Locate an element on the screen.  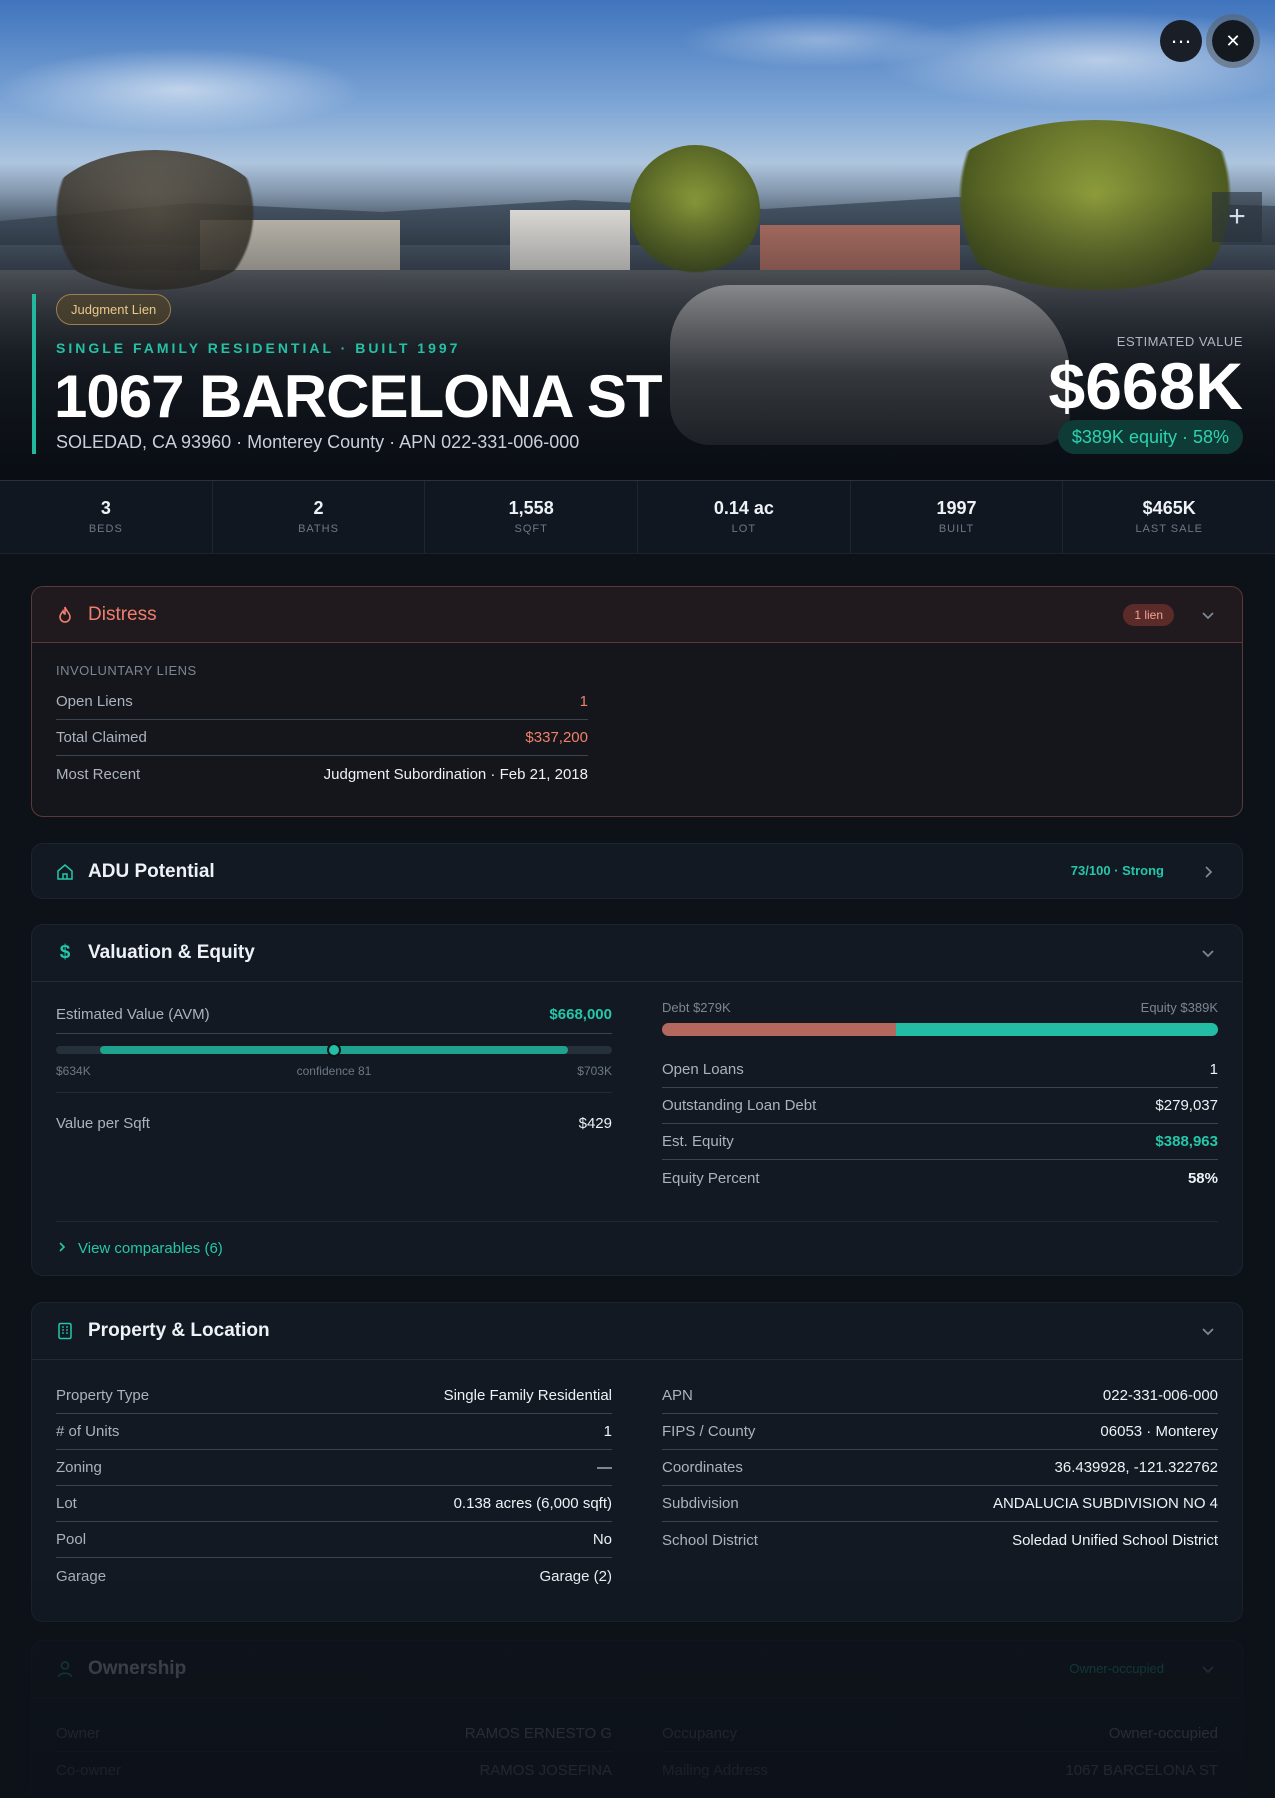
table-row: Value per Sqft $429 is located at coordinates (334, 1123).